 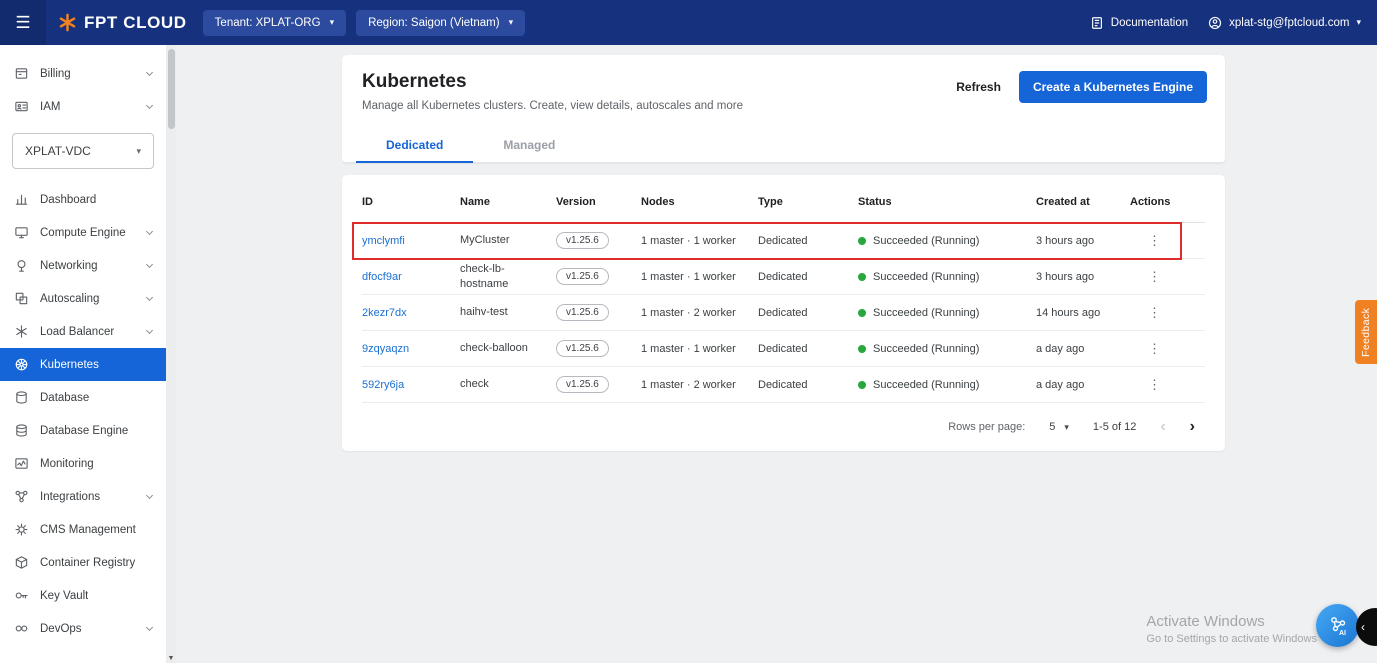 I want to click on sidebar-item-kubernetes: Kubernetes, so click(x=83, y=364).